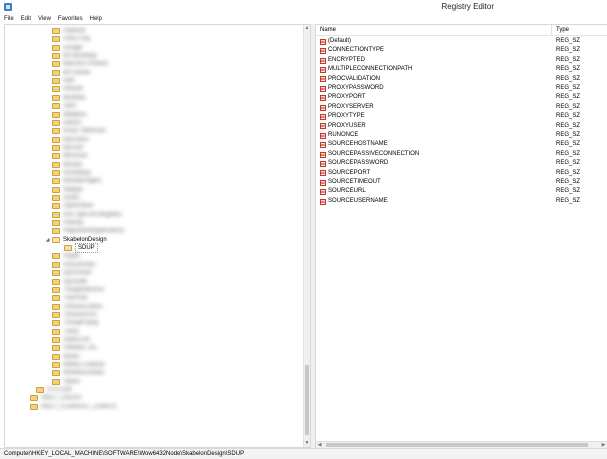 Image resolution: width=607 pixels, height=459 pixels. What do you see at coordinates (73, 181) in the screenshot?
I see `tree-item: ▷MozillaPlugins` at bounding box center [73, 181].